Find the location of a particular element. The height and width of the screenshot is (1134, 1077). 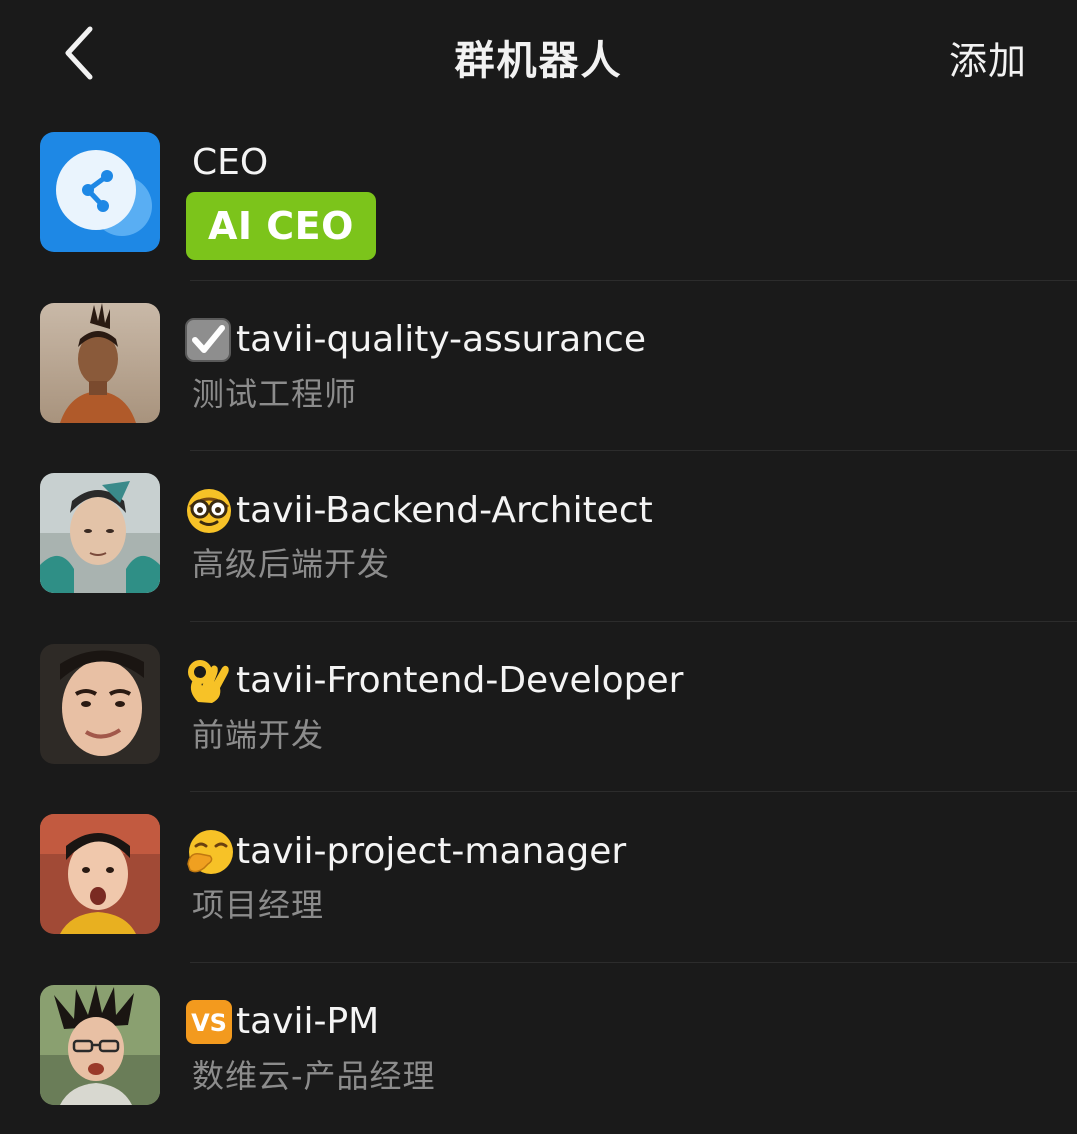

nav-bar: 群机器人 添加 is located at coordinates (538, 55).